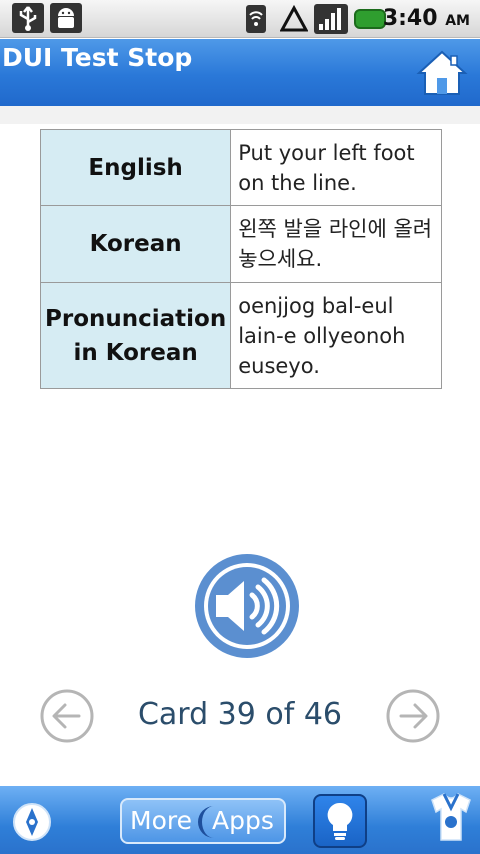  What do you see at coordinates (240, 115) in the screenshot?
I see `content-top-band` at bounding box center [240, 115].